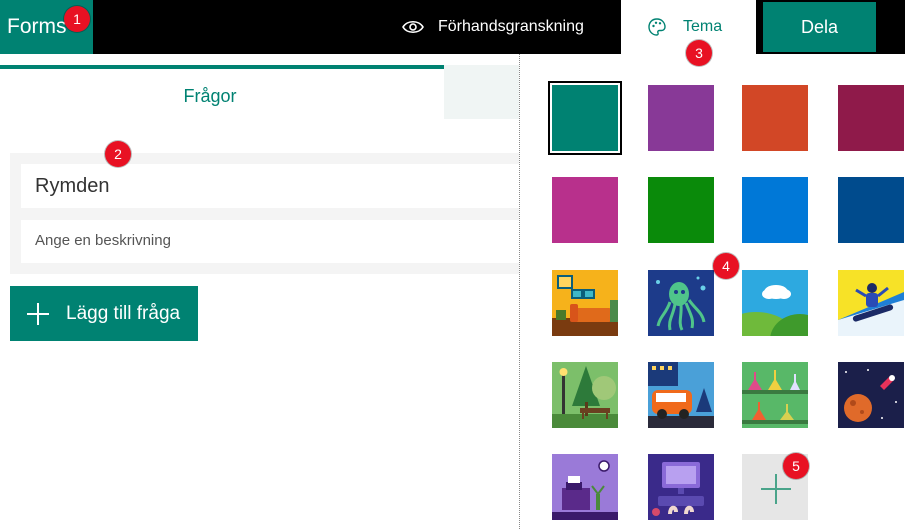  I want to click on theme-color-maroon, so click(871, 118).